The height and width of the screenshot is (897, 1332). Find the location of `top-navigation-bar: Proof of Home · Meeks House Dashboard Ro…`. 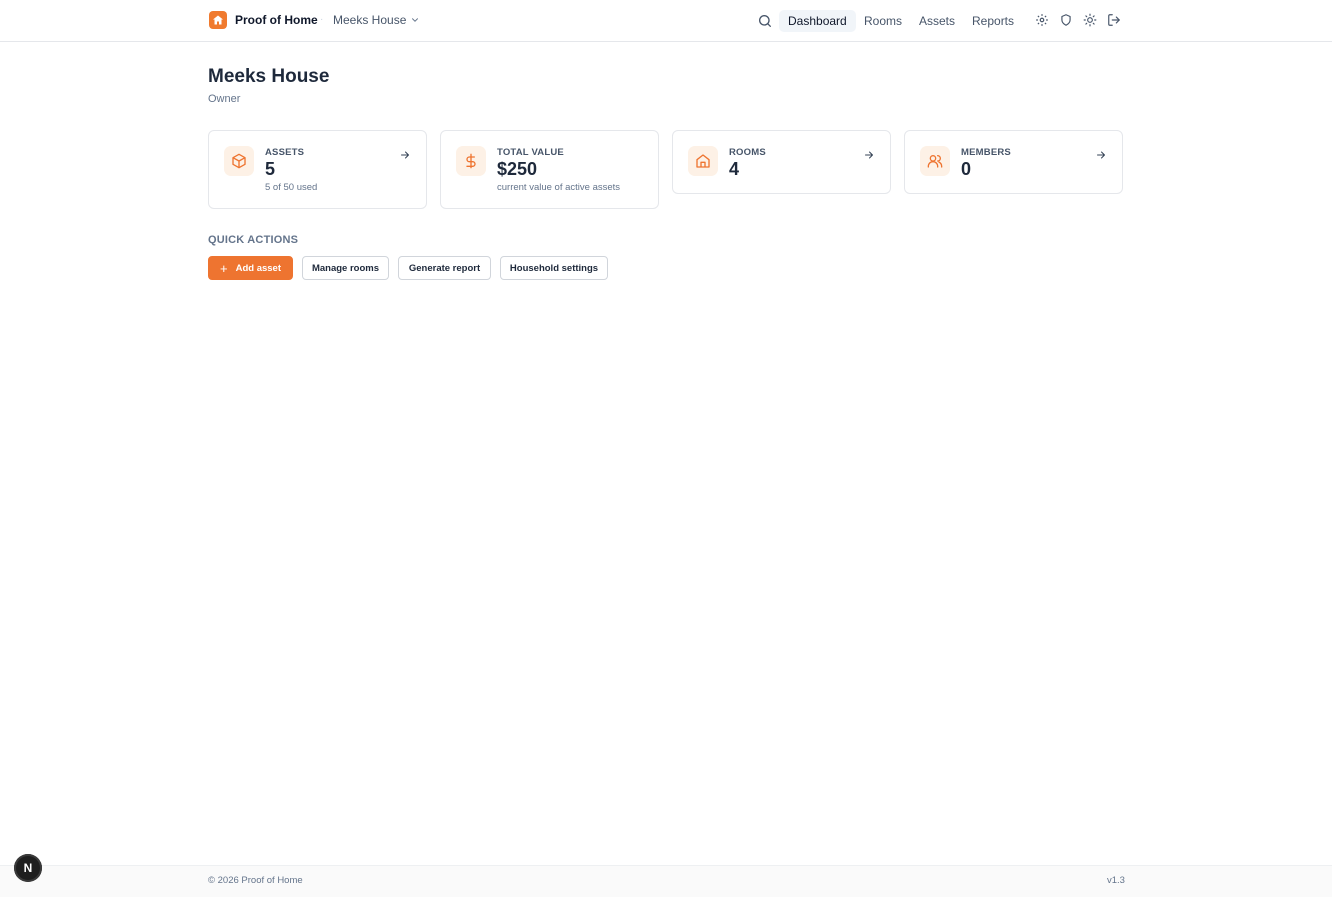

top-navigation-bar: Proof of Home · Meeks House Dashboard Ro… is located at coordinates (666, 21).